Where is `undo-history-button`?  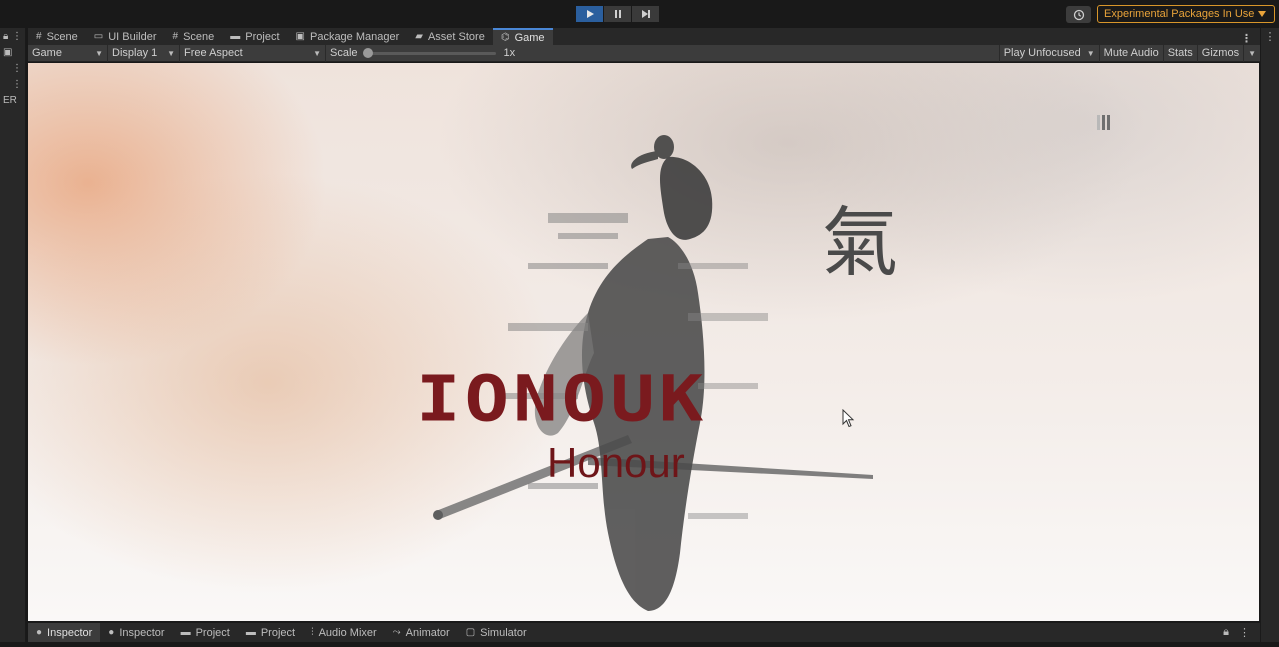
undo-history-button is located at coordinates (1078, 14).